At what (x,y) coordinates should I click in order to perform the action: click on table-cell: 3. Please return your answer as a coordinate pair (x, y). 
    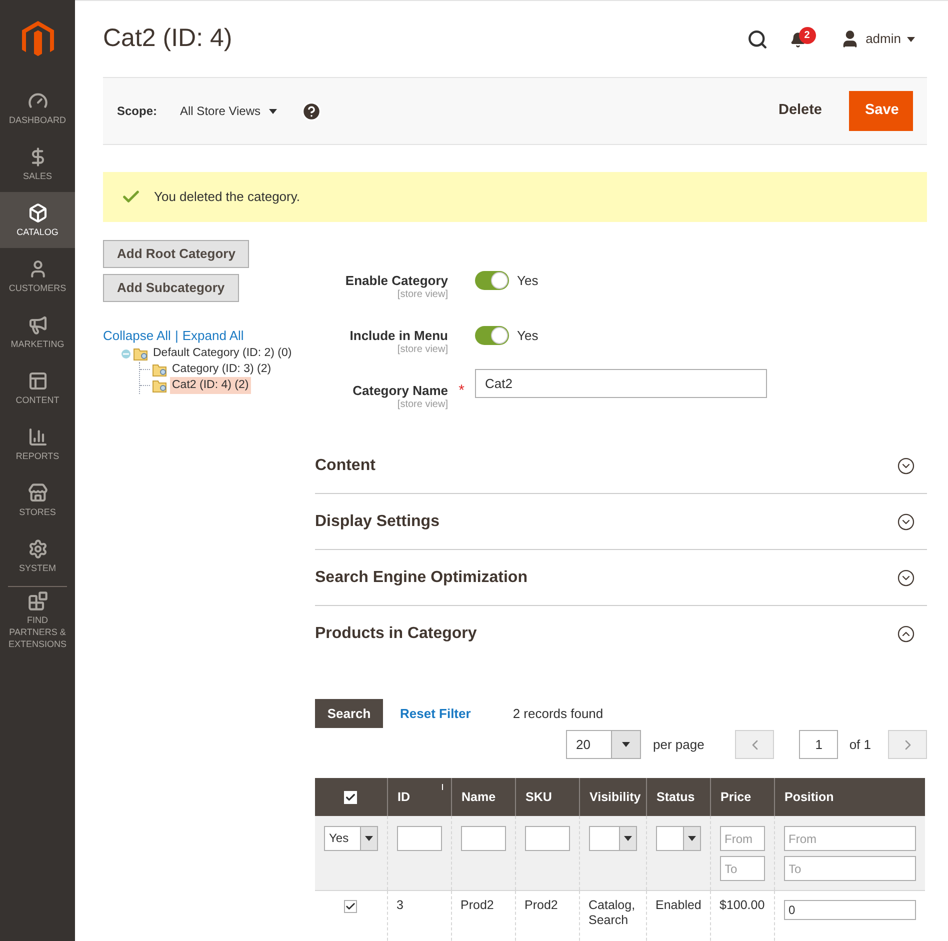
    Looking at the image, I should click on (419, 915).